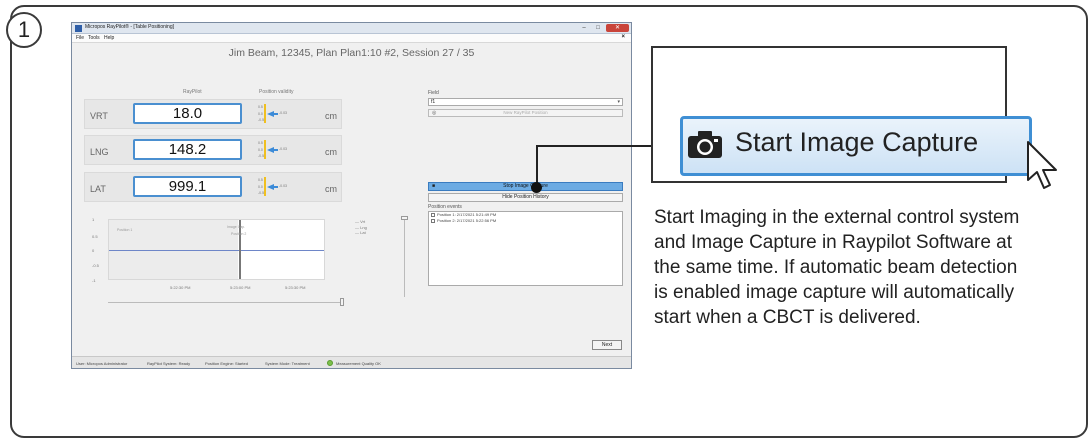 The height and width of the screenshot is (442, 1092). I want to click on status-ok-icon, so click(330, 363).